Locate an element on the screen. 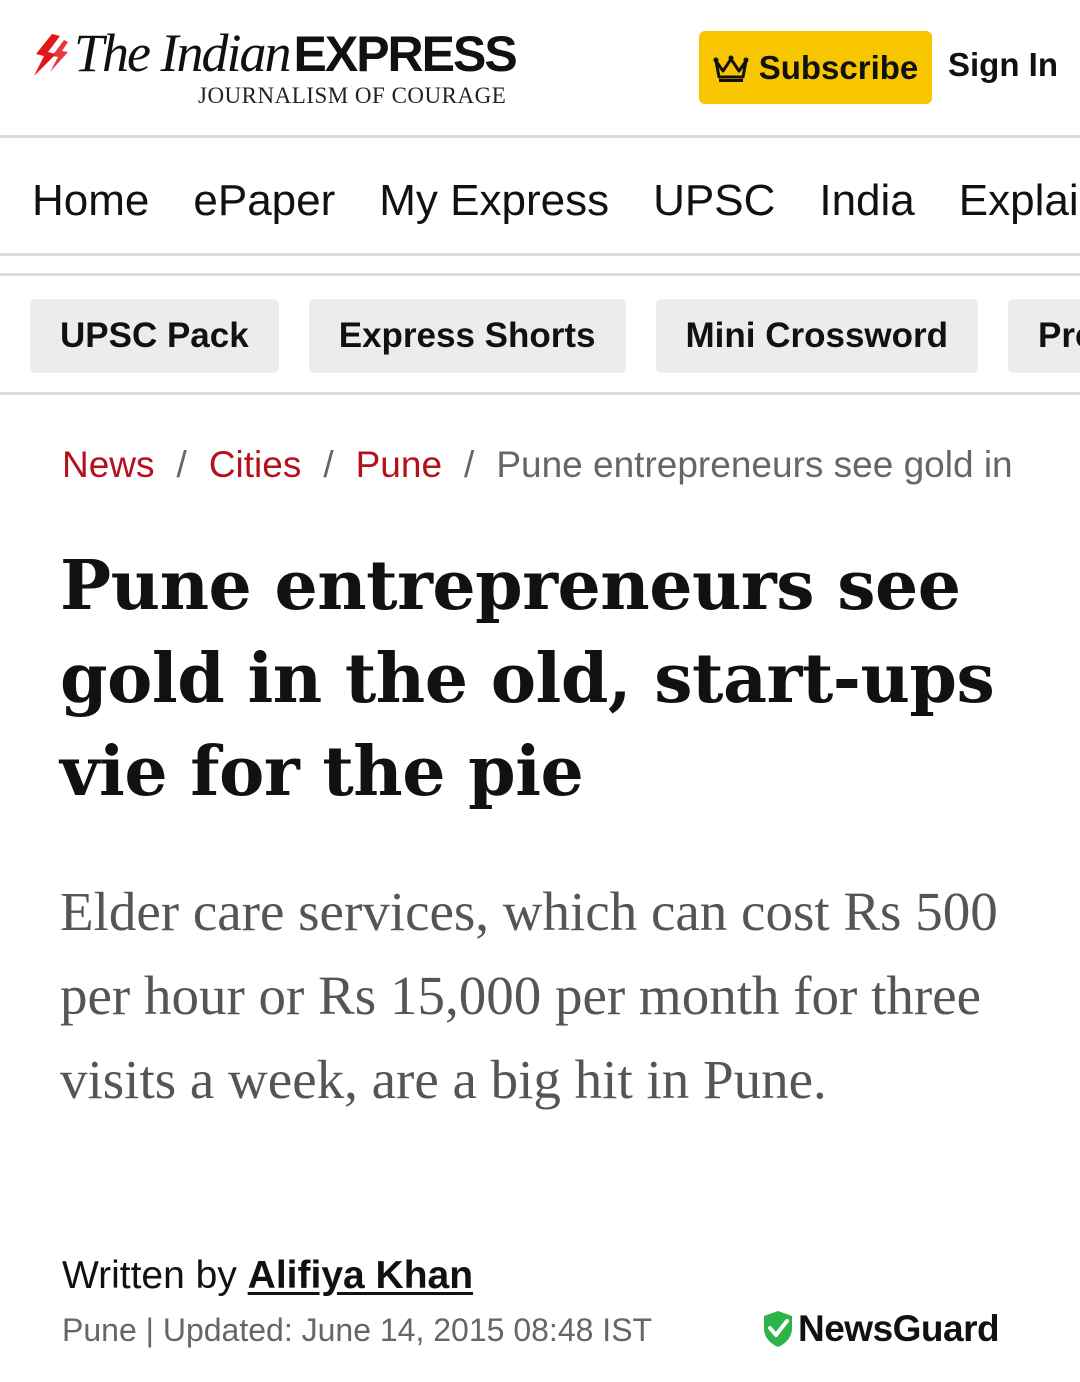 The width and height of the screenshot is (1080, 1382). logo-wordmark: The IndianEXPRESS is located at coordinates (296, 53).